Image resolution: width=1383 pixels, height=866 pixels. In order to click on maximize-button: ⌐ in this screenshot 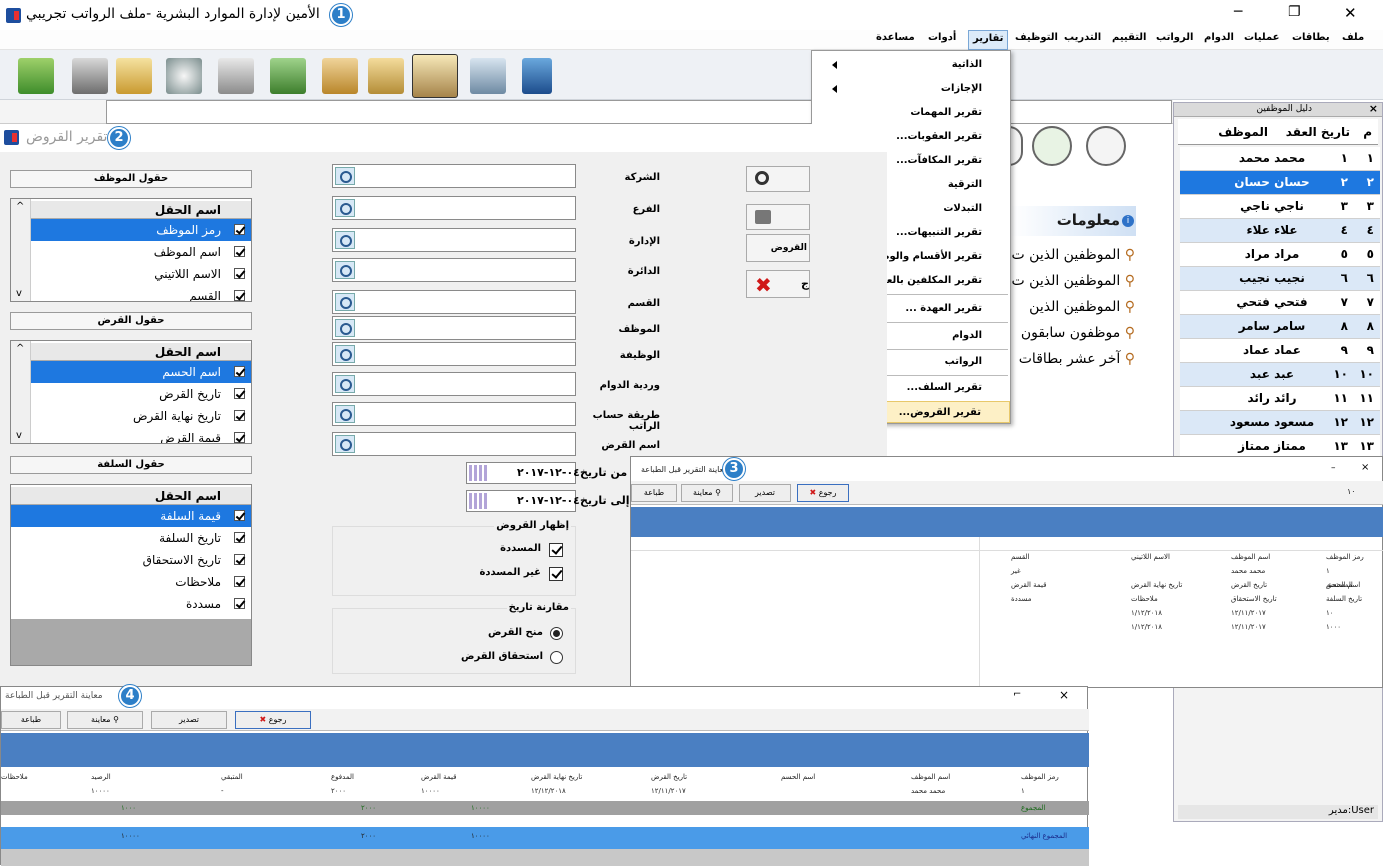, I will do `click(1017, 694)`.